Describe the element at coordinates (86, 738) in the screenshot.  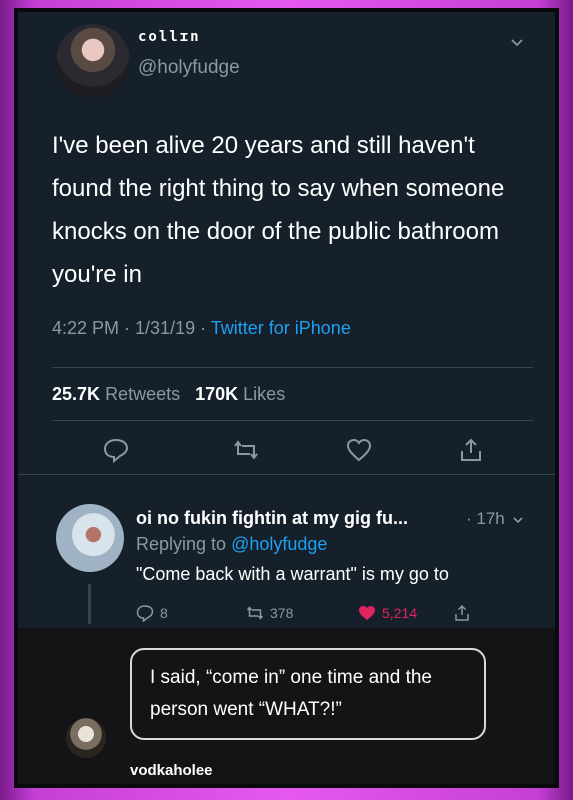
I see `comment-avatar` at that location.